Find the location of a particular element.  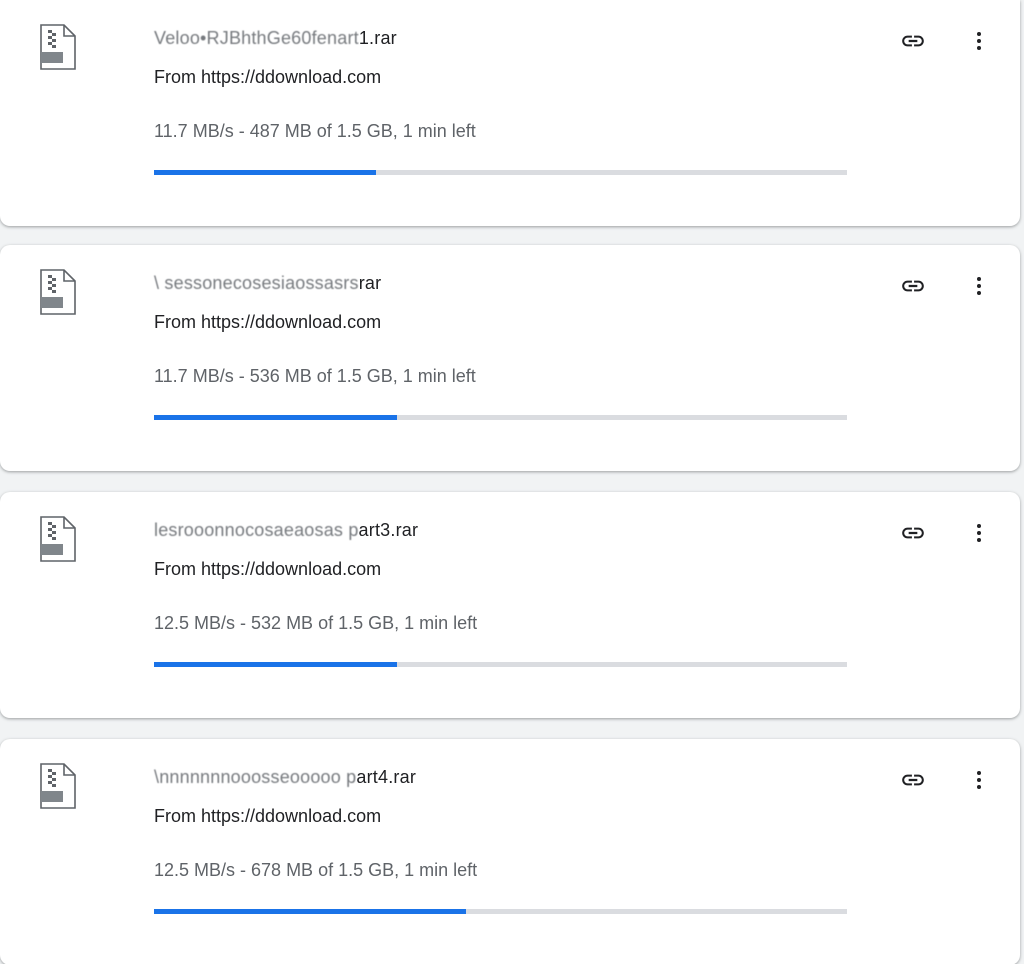

file-name: \ sessonecosesiaossasrsrar is located at coordinates (267, 283).